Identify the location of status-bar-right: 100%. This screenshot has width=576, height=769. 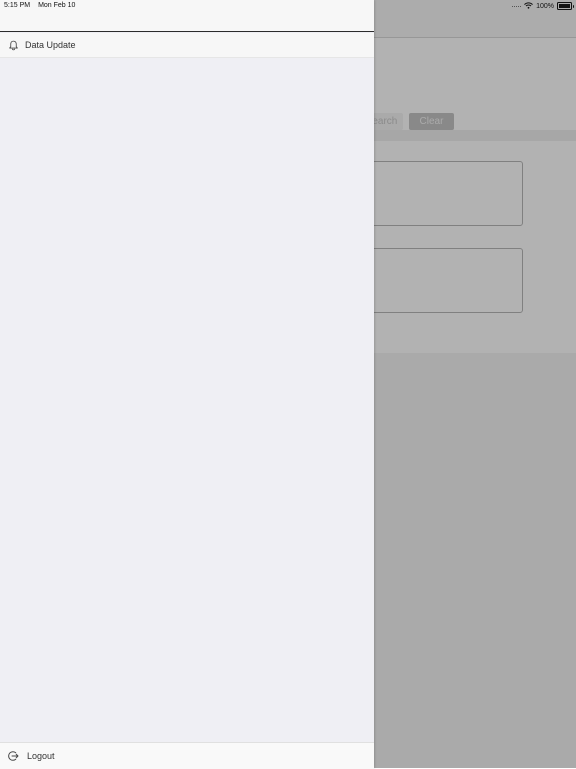
(543, 6).